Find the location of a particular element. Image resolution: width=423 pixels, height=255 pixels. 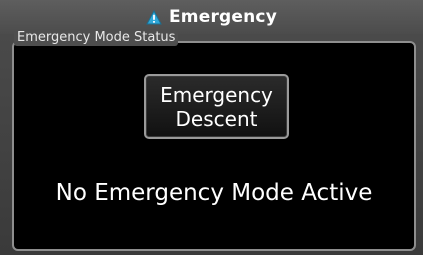

panel-label: Emergency Mode Status is located at coordinates (96, 38).